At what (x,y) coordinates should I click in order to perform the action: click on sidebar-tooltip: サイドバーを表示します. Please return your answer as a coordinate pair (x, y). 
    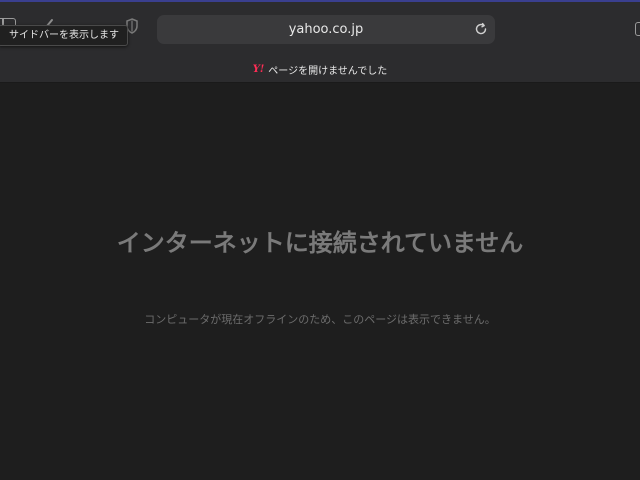
    Looking at the image, I should click on (64, 35).